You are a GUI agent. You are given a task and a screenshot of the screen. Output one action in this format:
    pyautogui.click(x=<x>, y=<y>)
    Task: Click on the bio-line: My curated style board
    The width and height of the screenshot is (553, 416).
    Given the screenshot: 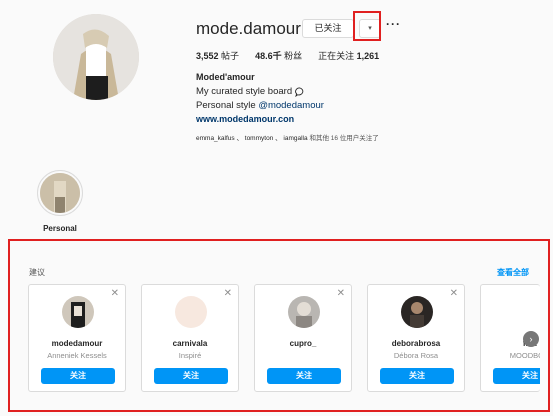 What is the action you would take?
    pyautogui.click(x=250, y=91)
    